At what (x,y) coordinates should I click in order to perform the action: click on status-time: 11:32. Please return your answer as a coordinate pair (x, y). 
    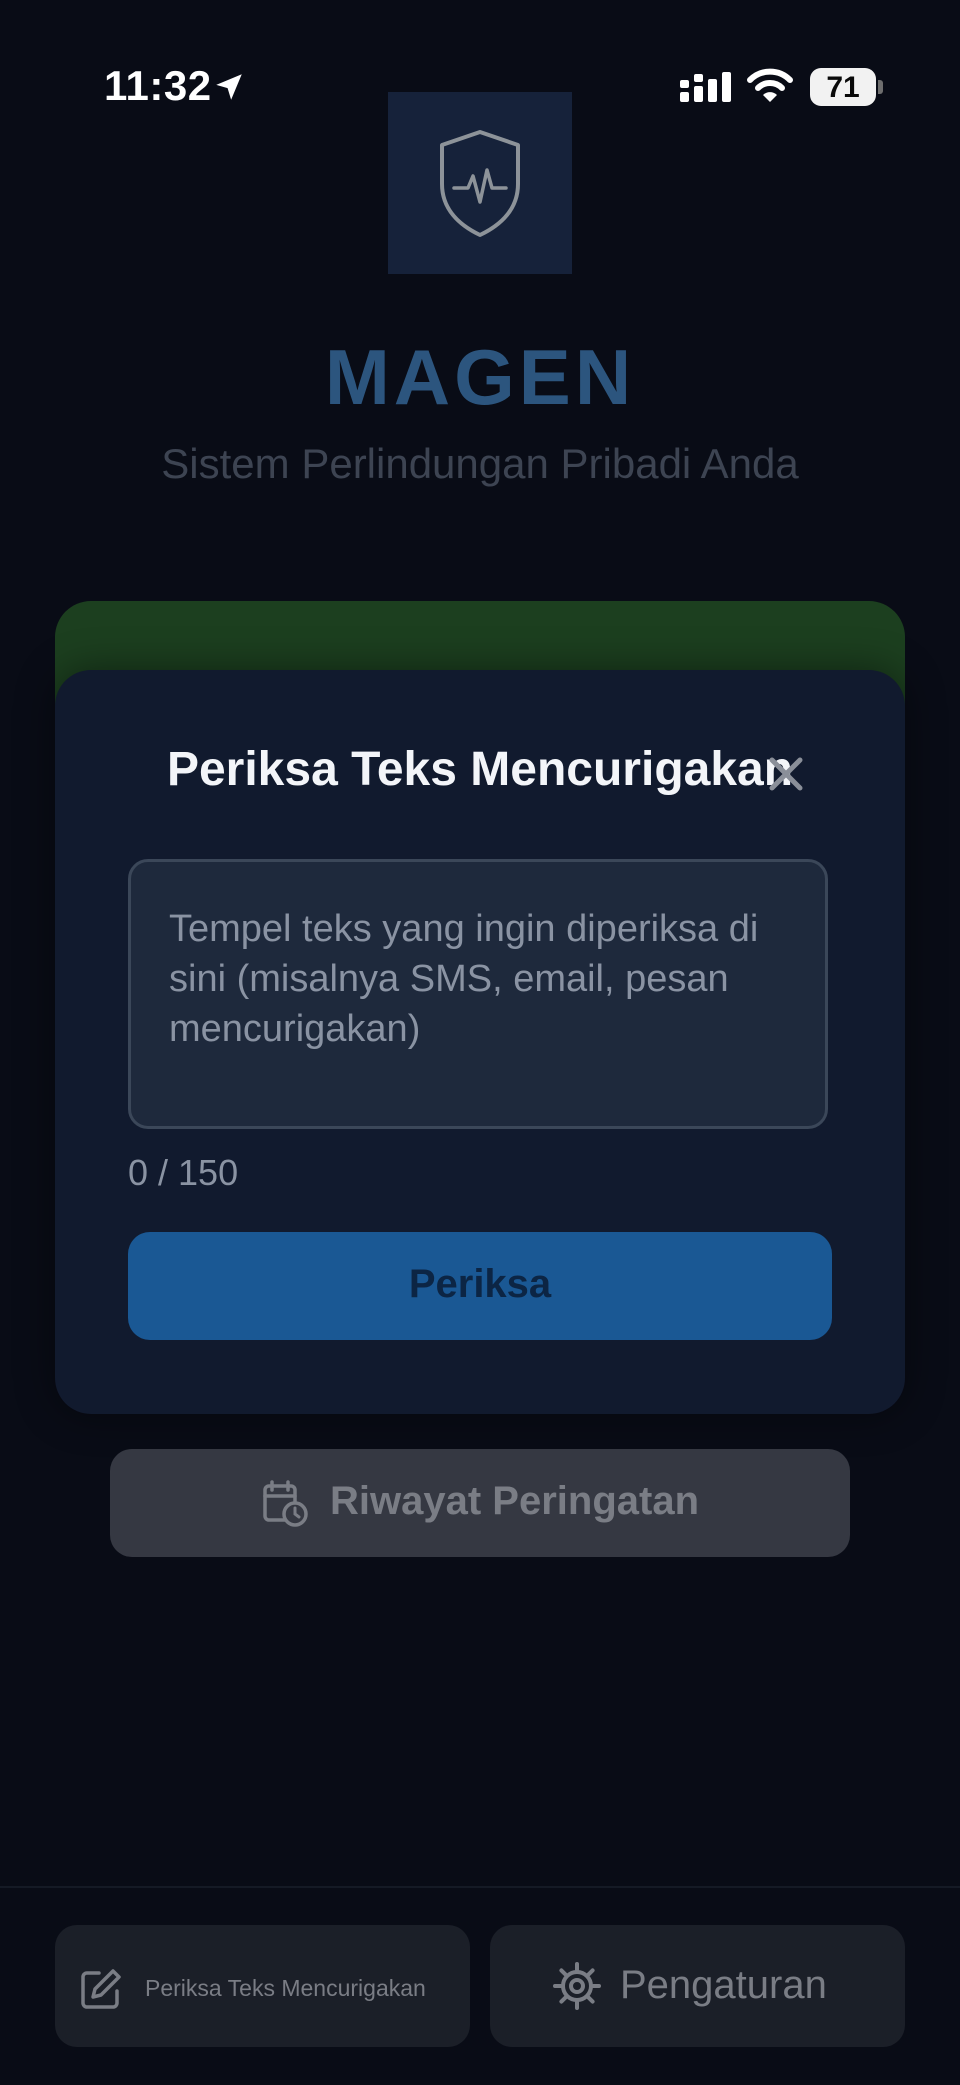
    Looking at the image, I should click on (158, 85).